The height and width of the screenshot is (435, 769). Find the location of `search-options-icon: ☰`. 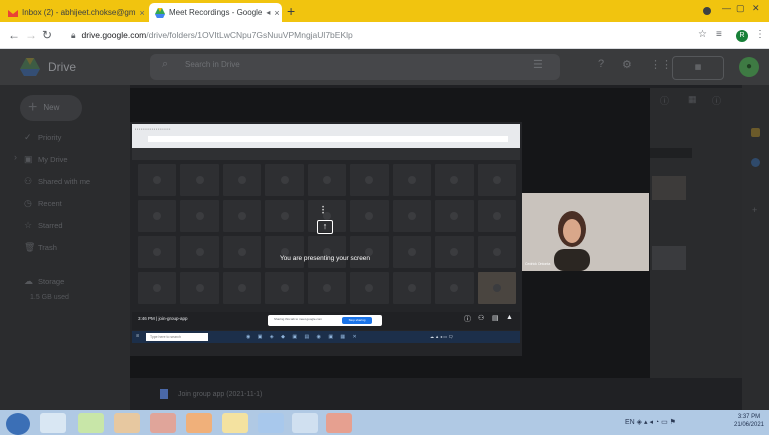

search-options-icon: ☰ is located at coordinates (538, 64).